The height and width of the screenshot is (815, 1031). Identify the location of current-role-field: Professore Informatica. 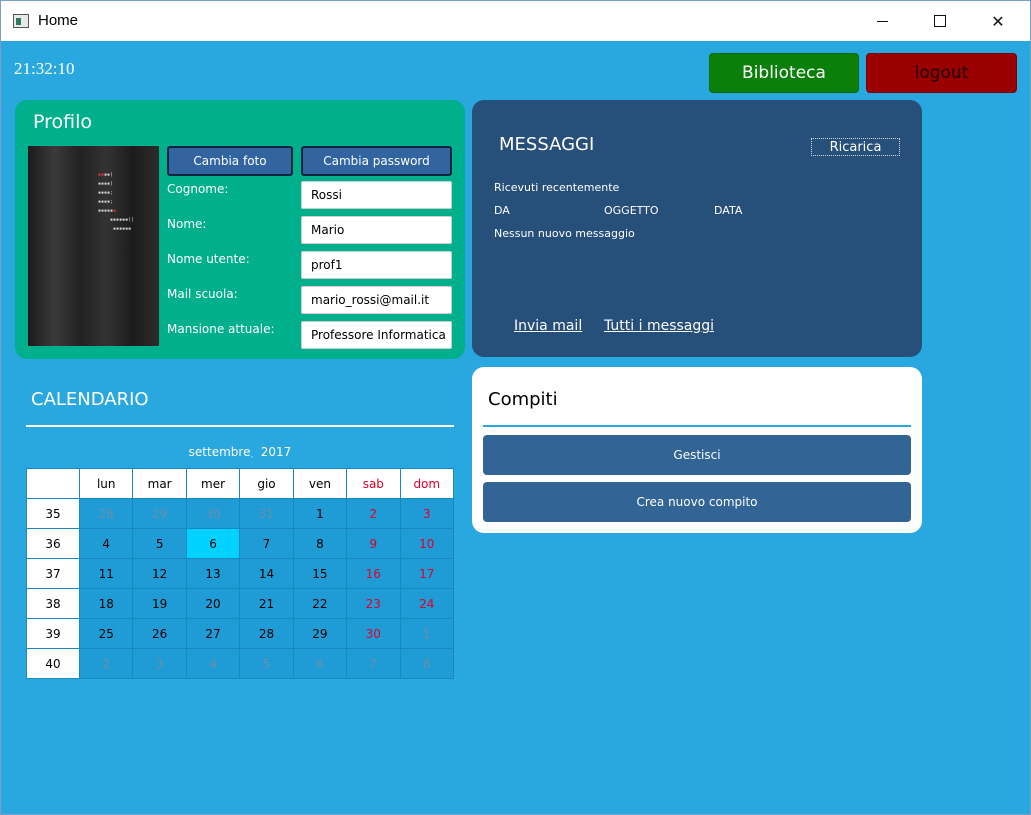
(376, 335).